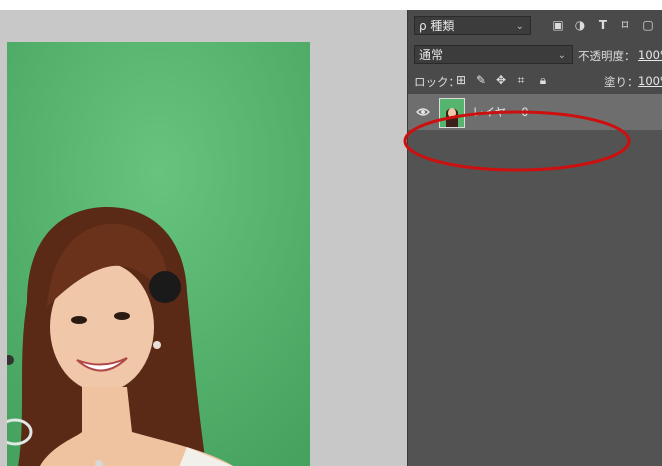 This screenshot has height=466, width=662. Describe the element at coordinates (650, 81) in the screenshot. I see `fill-value: 100%` at that location.